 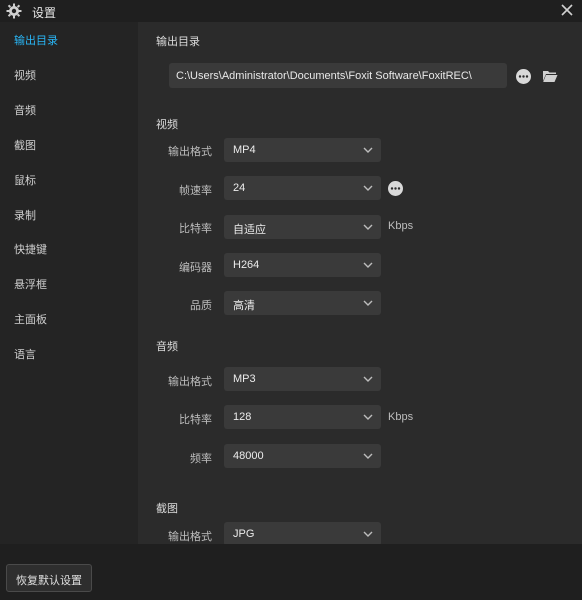 I want to click on audio-frequency-value: 48000, so click(x=248, y=456).